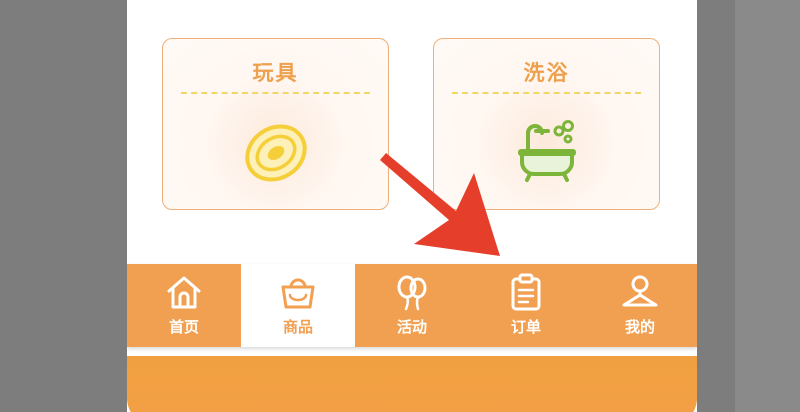 This screenshot has height=412, width=800. Describe the element at coordinates (546, 73) in the screenshot. I see `category-label-bath: 洗浴` at that location.